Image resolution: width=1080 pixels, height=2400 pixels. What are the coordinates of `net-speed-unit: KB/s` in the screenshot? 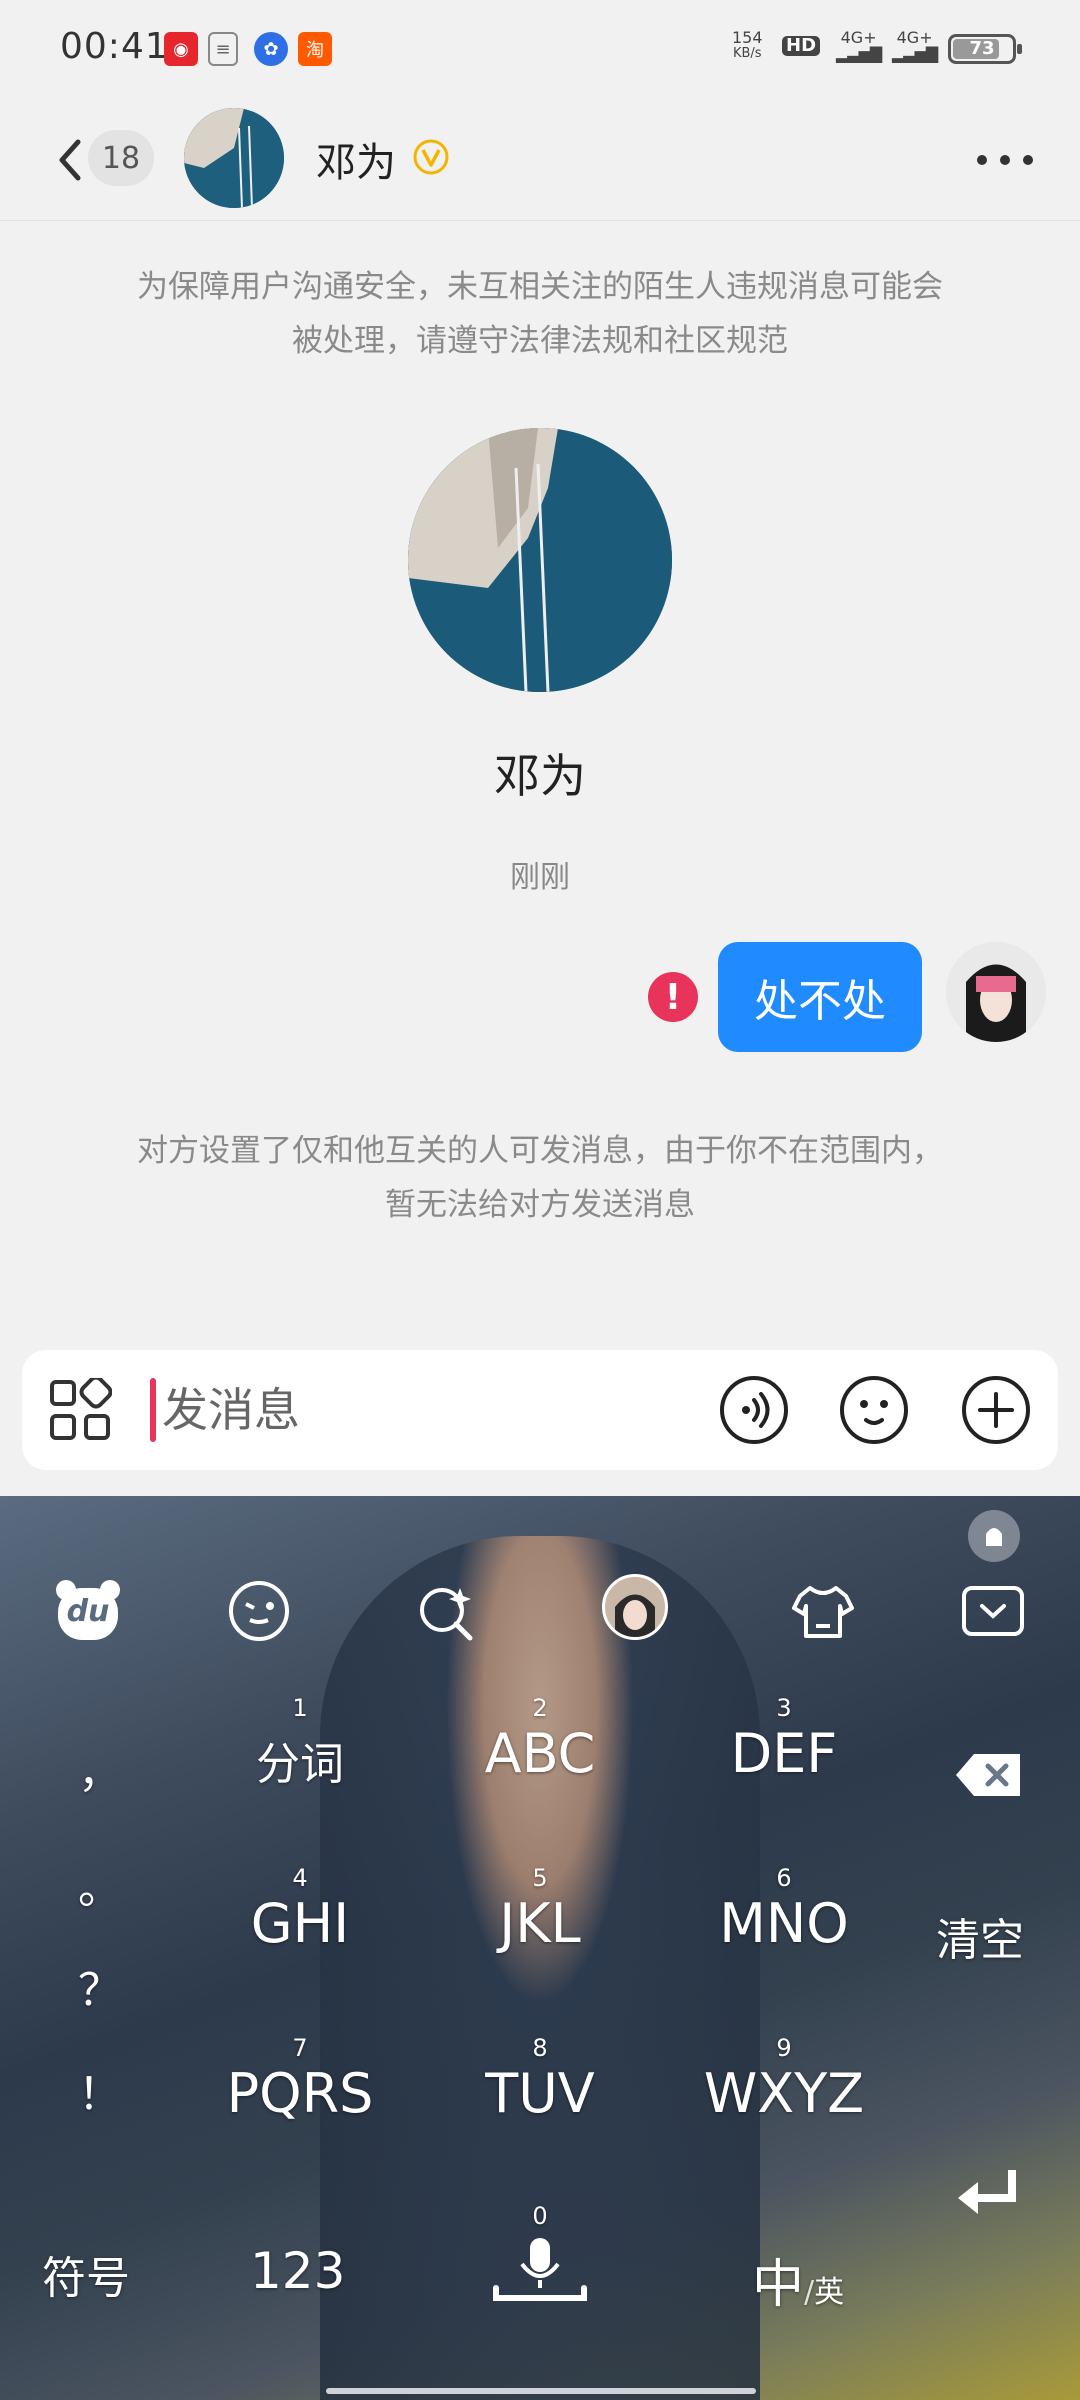 It's located at (747, 53).